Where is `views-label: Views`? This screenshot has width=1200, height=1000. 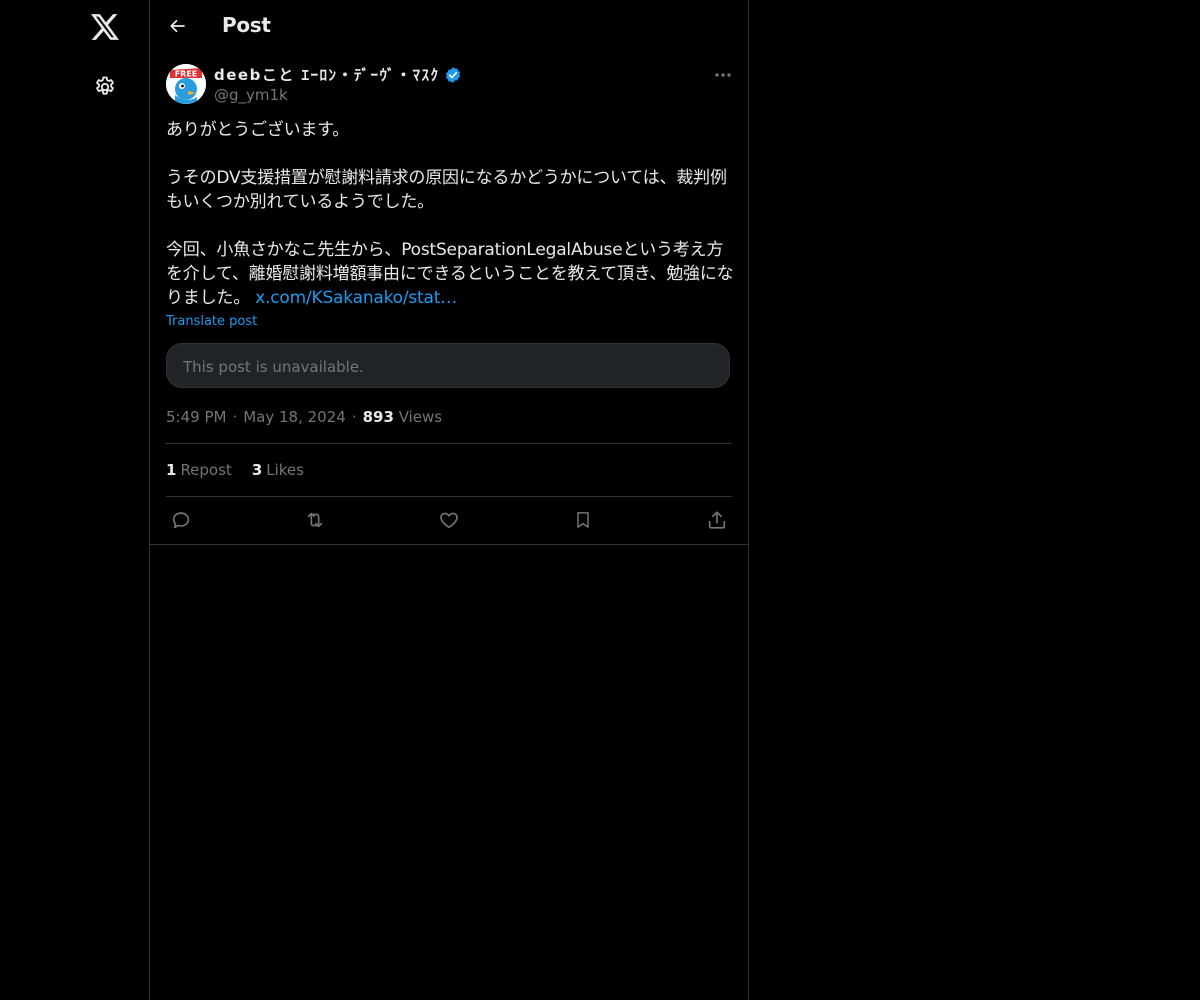 views-label: Views is located at coordinates (420, 417).